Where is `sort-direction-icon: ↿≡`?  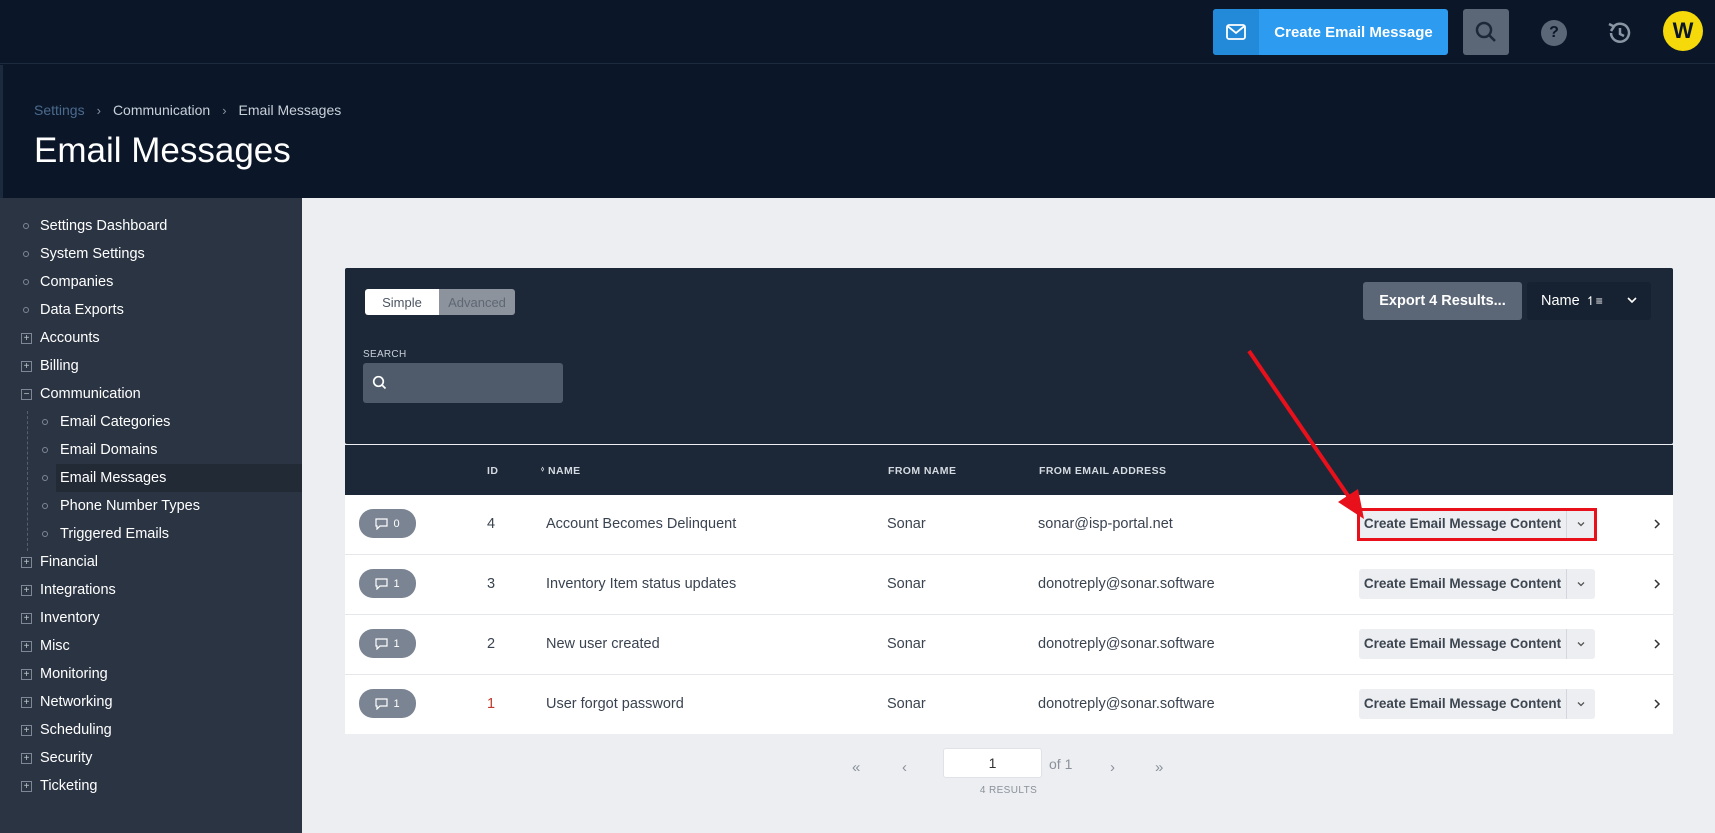
sort-direction-icon: ↿≡ is located at coordinates (1594, 301).